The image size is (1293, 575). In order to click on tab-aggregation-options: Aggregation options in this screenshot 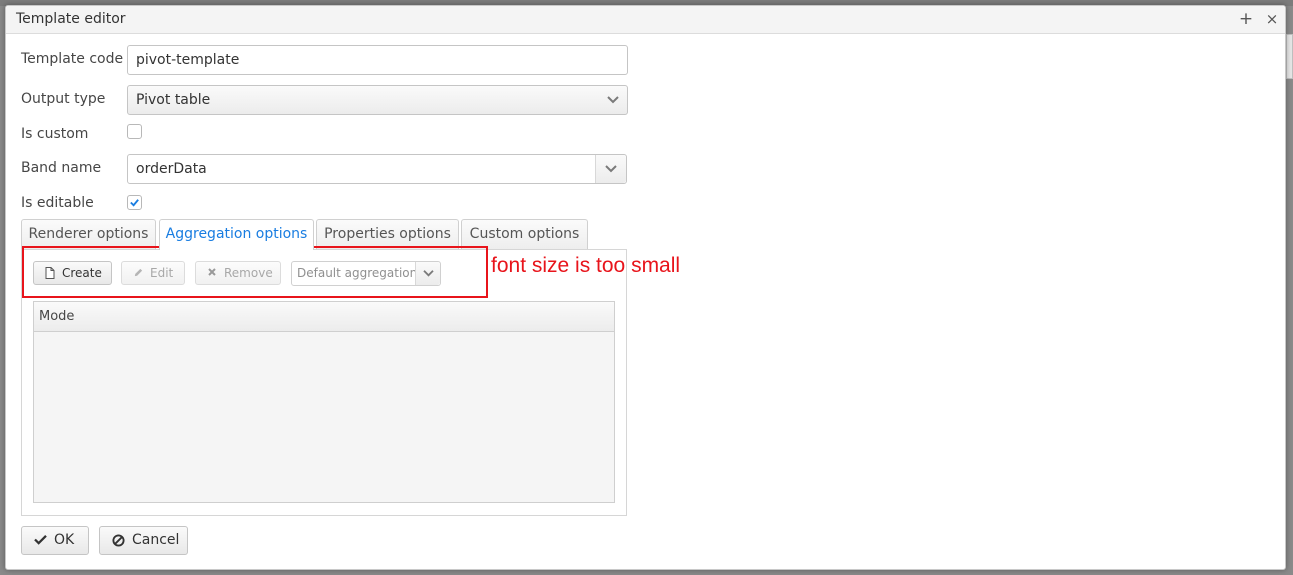, I will do `click(236, 234)`.